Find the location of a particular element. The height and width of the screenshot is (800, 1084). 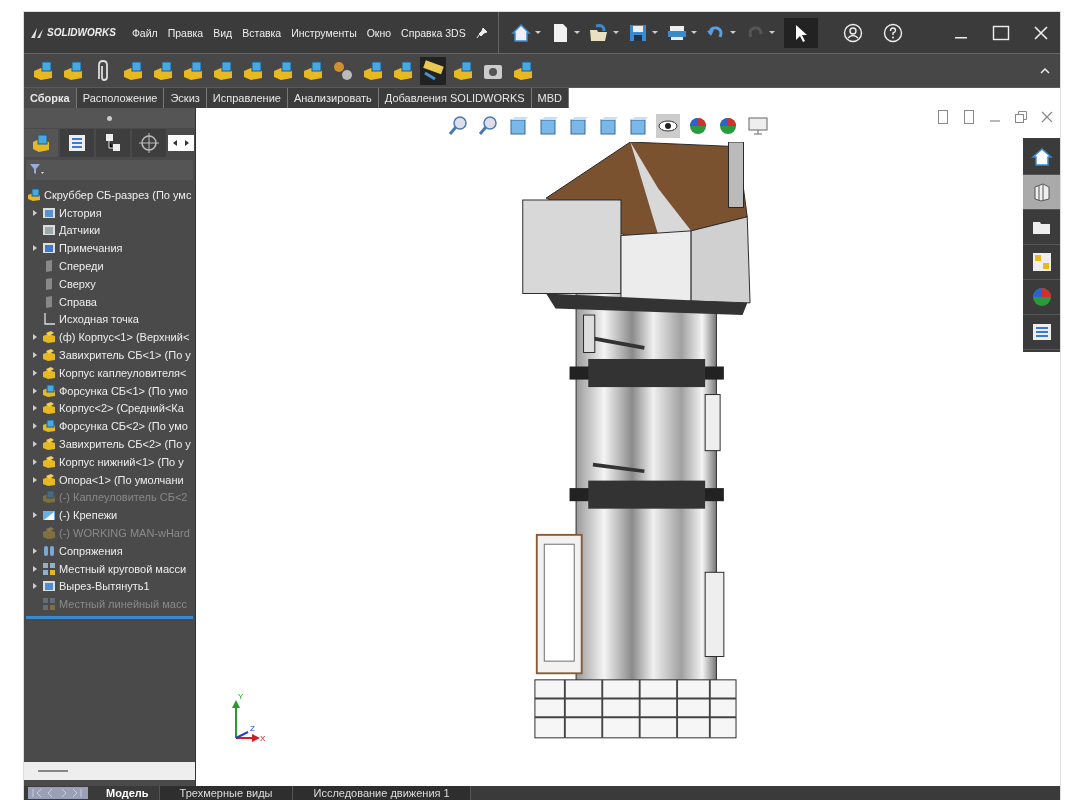

tree-item: Завихритель СБ<1> (По у is located at coordinates (125, 355).